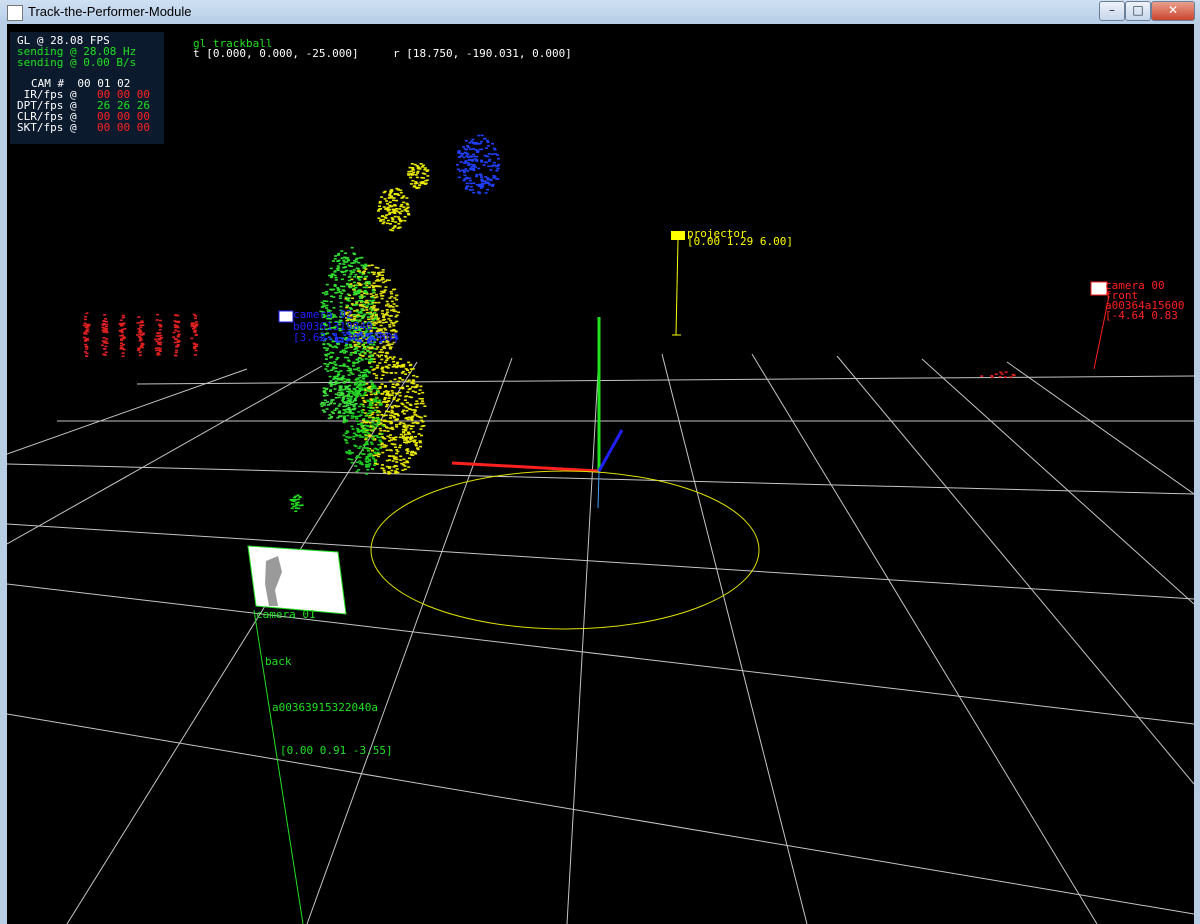 The height and width of the screenshot is (924, 1200). I want to click on title-bar: Track-the-Performer-Module – □ ✕, so click(600, 12).